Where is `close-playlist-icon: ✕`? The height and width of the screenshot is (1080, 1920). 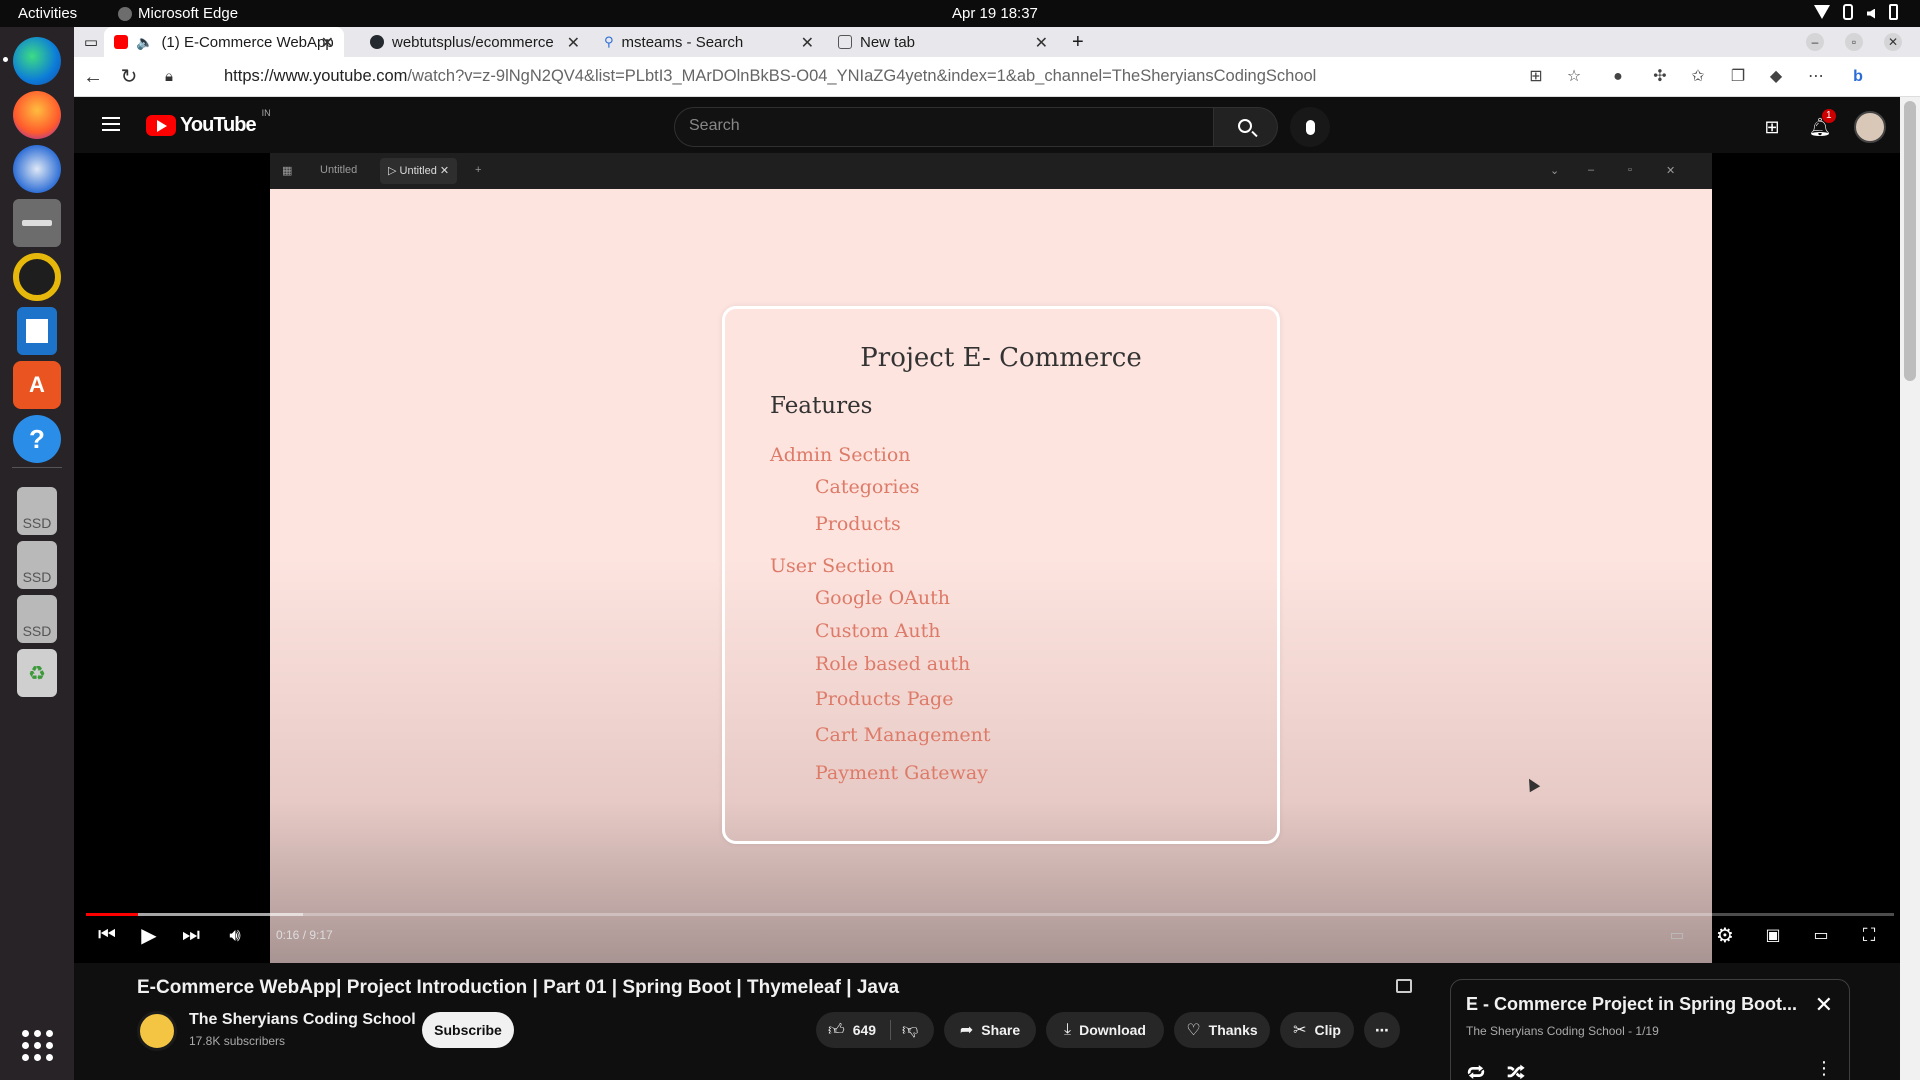
close-playlist-icon: ✕ is located at coordinates (1824, 1005).